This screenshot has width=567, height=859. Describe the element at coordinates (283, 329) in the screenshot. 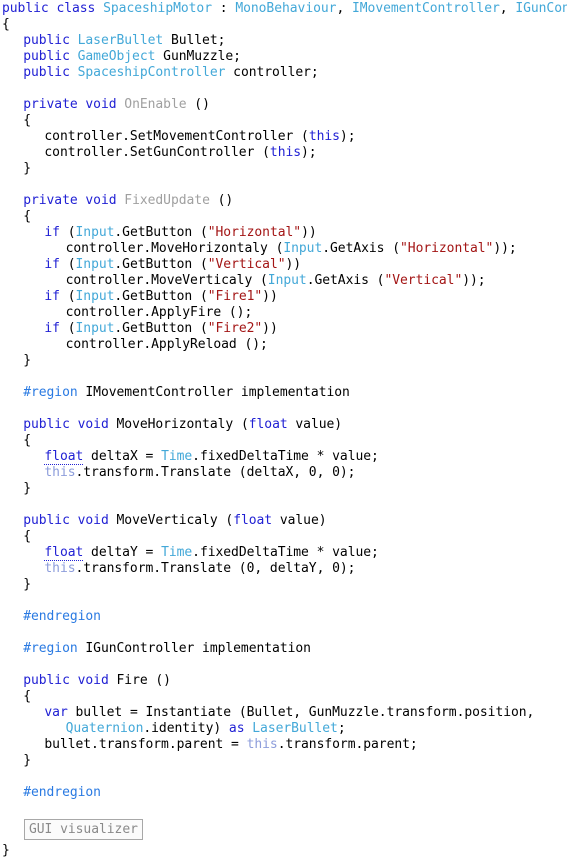

I see `code-line: if (Input.GetButton ("Fire2"))` at that location.